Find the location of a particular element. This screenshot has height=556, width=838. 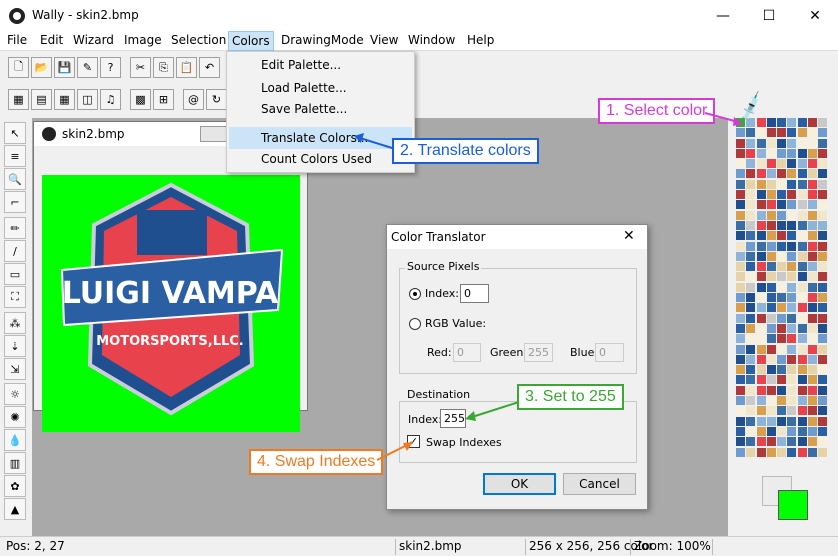

blue-field: 0 is located at coordinates (609, 352).